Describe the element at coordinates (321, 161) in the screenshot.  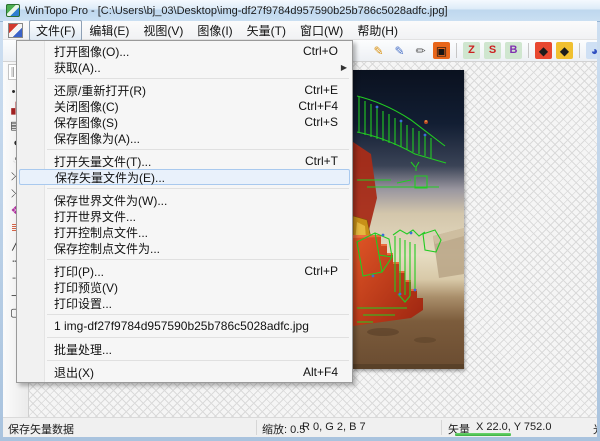
I see `menu-item-shortcut: Ctrl+T` at that location.